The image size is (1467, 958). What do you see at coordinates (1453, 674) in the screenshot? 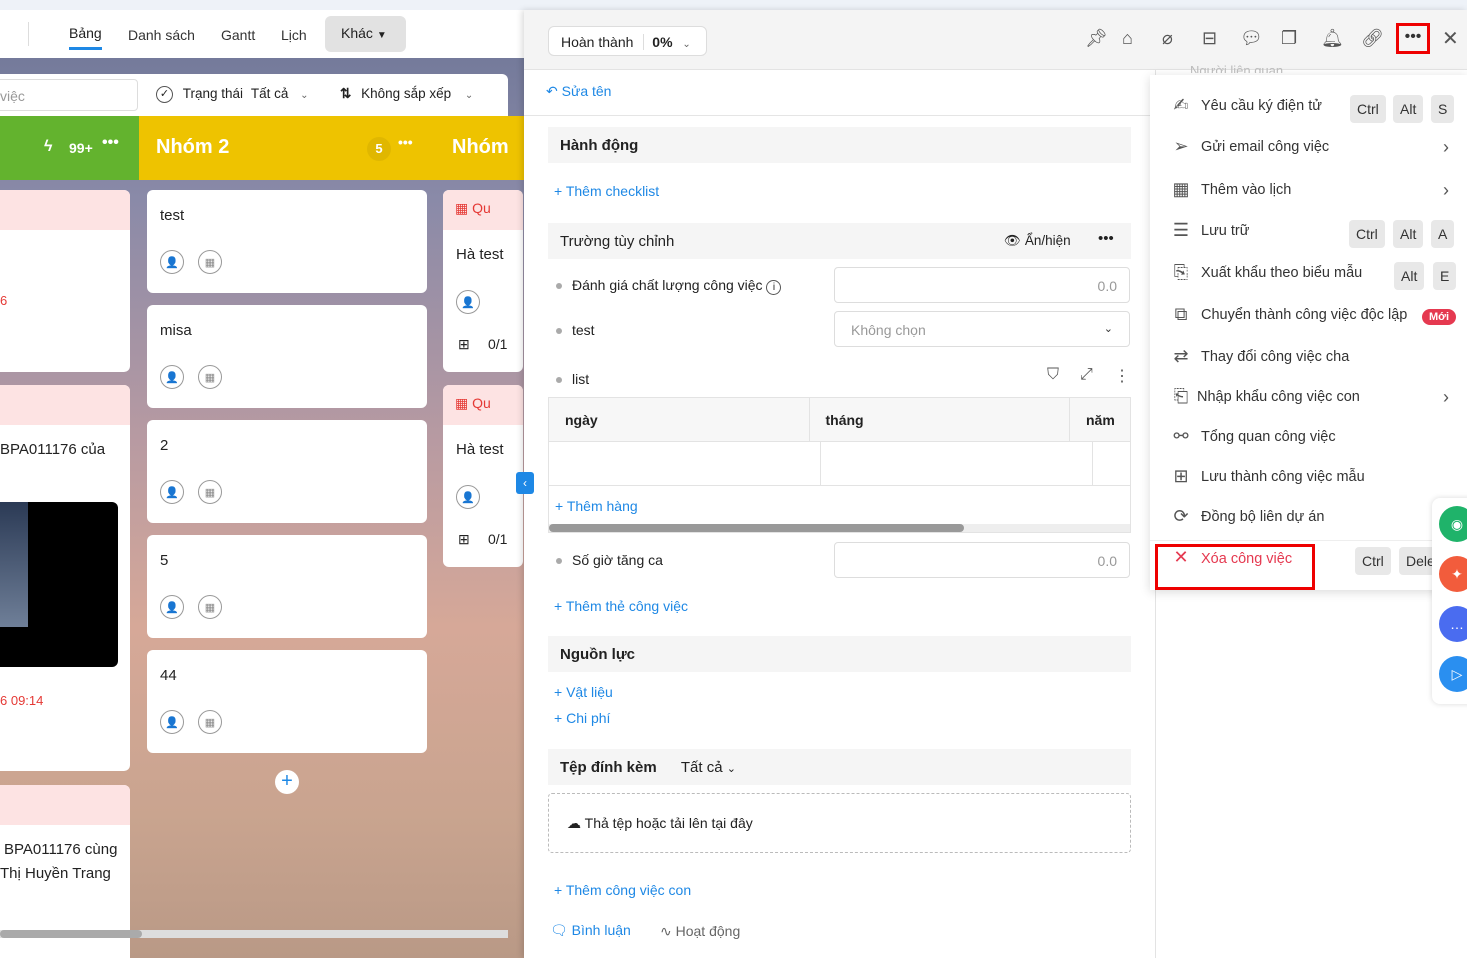
I see `play-icon: ▷` at bounding box center [1453, 674].